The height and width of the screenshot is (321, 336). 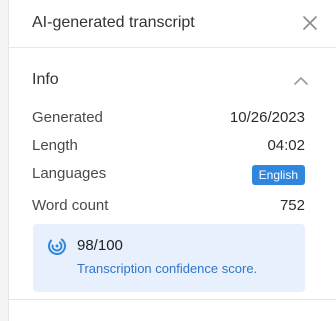 I want to click on panel-header: AI-generated transcript, so click(x=172, y=24).